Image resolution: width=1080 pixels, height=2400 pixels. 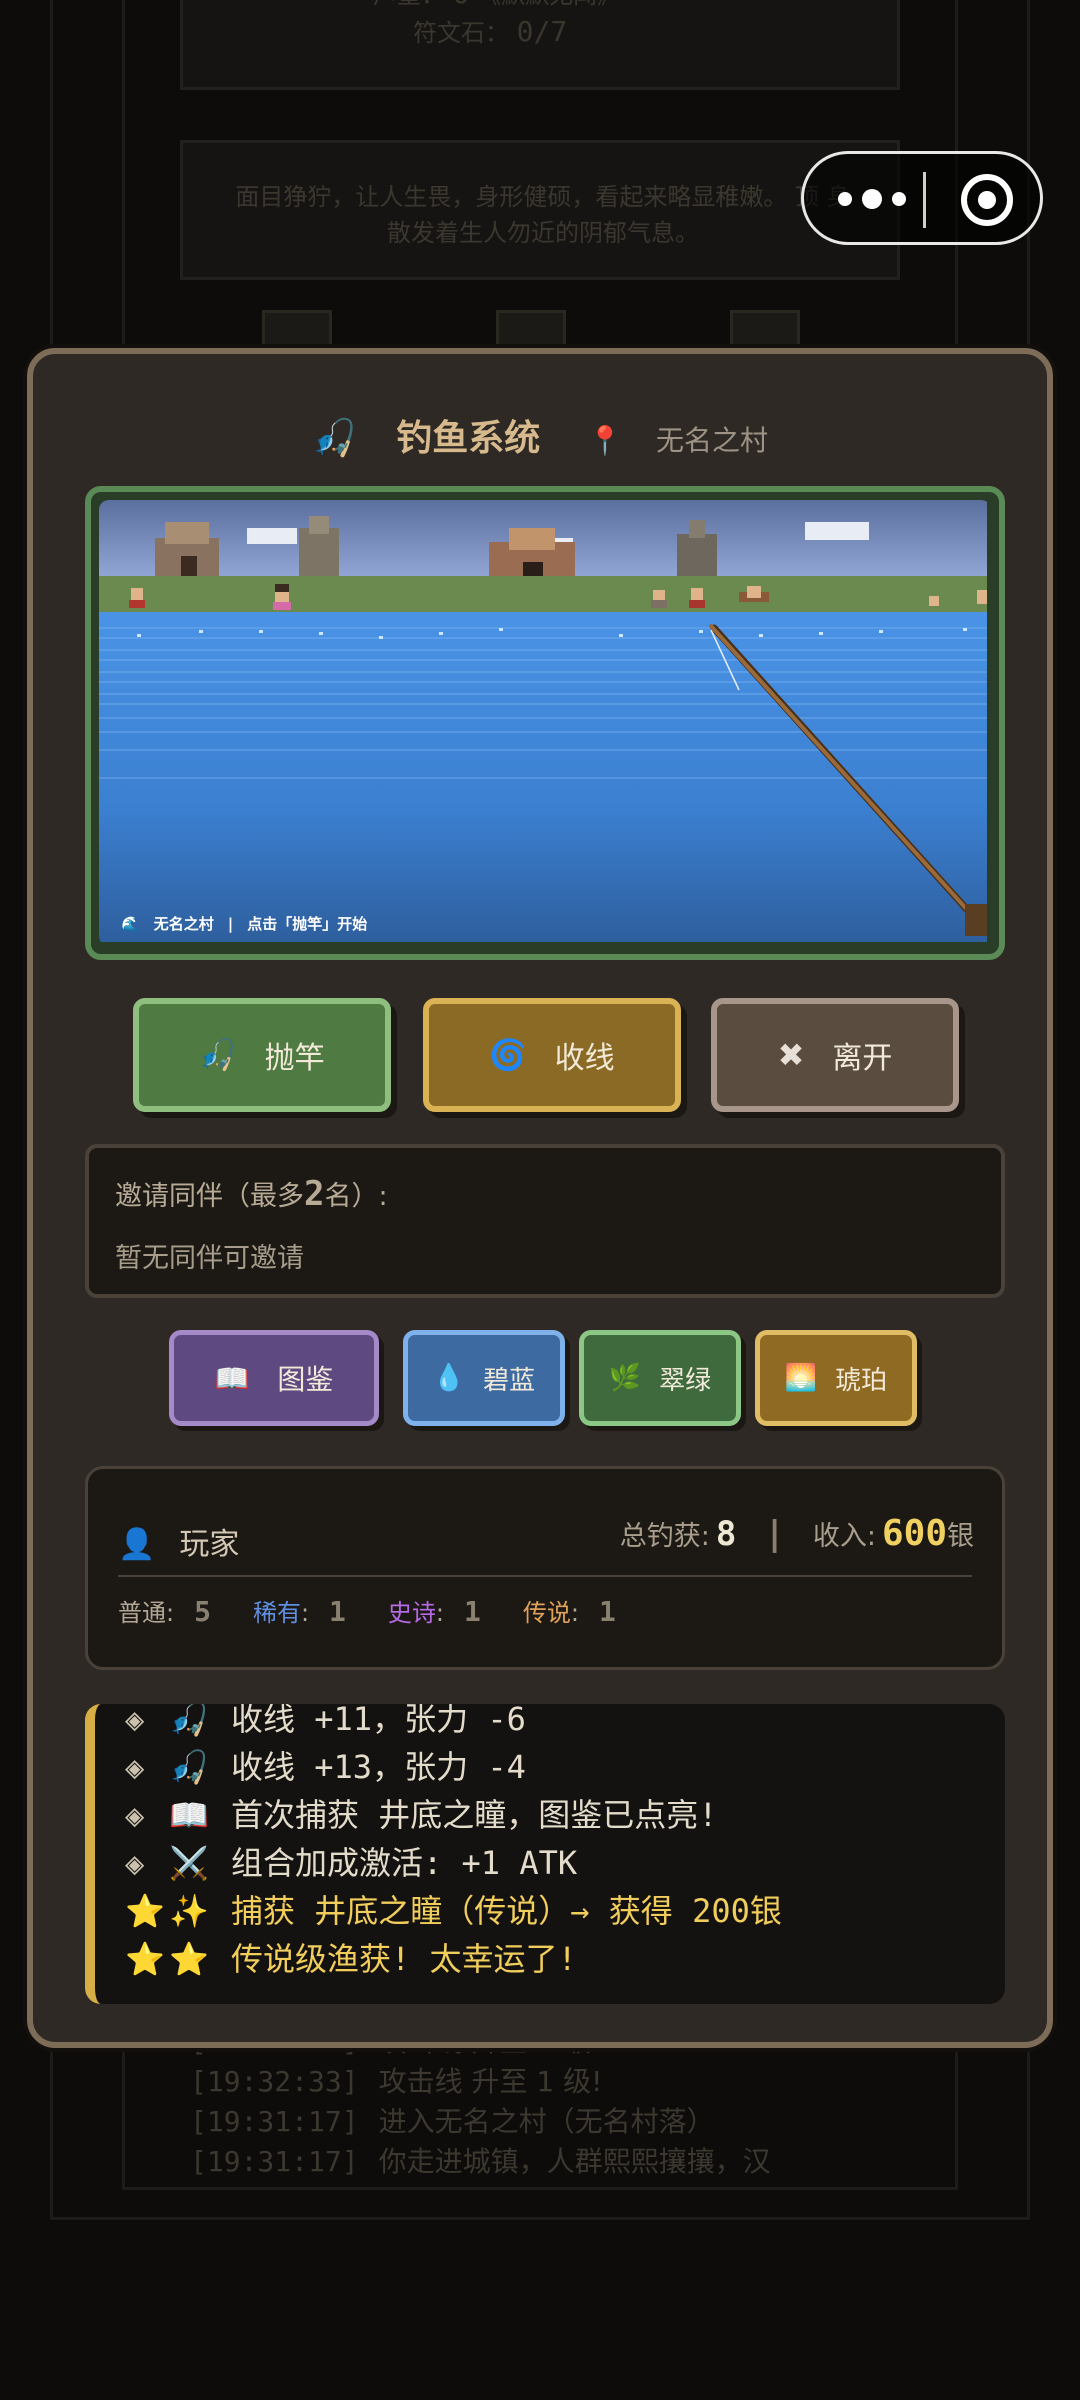 What do you see at coordinates (560, 1723) in the screenshot?
I see `log-line: ◈ 🎣 收线 +11，张力 -6` at bounding box center [560, 1723].